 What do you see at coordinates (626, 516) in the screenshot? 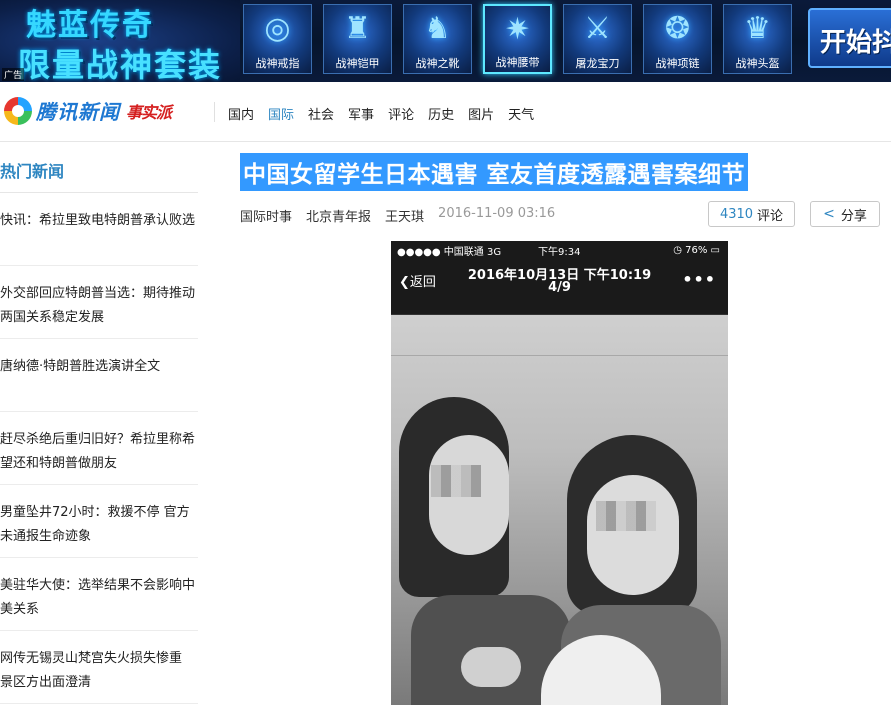
I see `face-blur-right` at bounding box center [626, 516].